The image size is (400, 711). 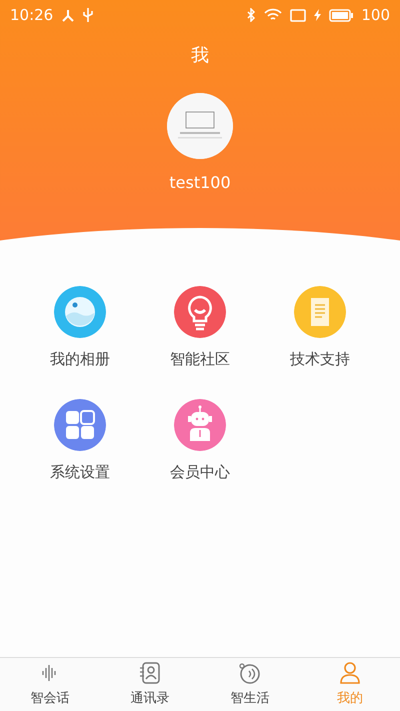 What do you see at coordinates (80, 472) in the screenshot?
I see `menu-label: 系统设置` at bounding box center [80, 472].